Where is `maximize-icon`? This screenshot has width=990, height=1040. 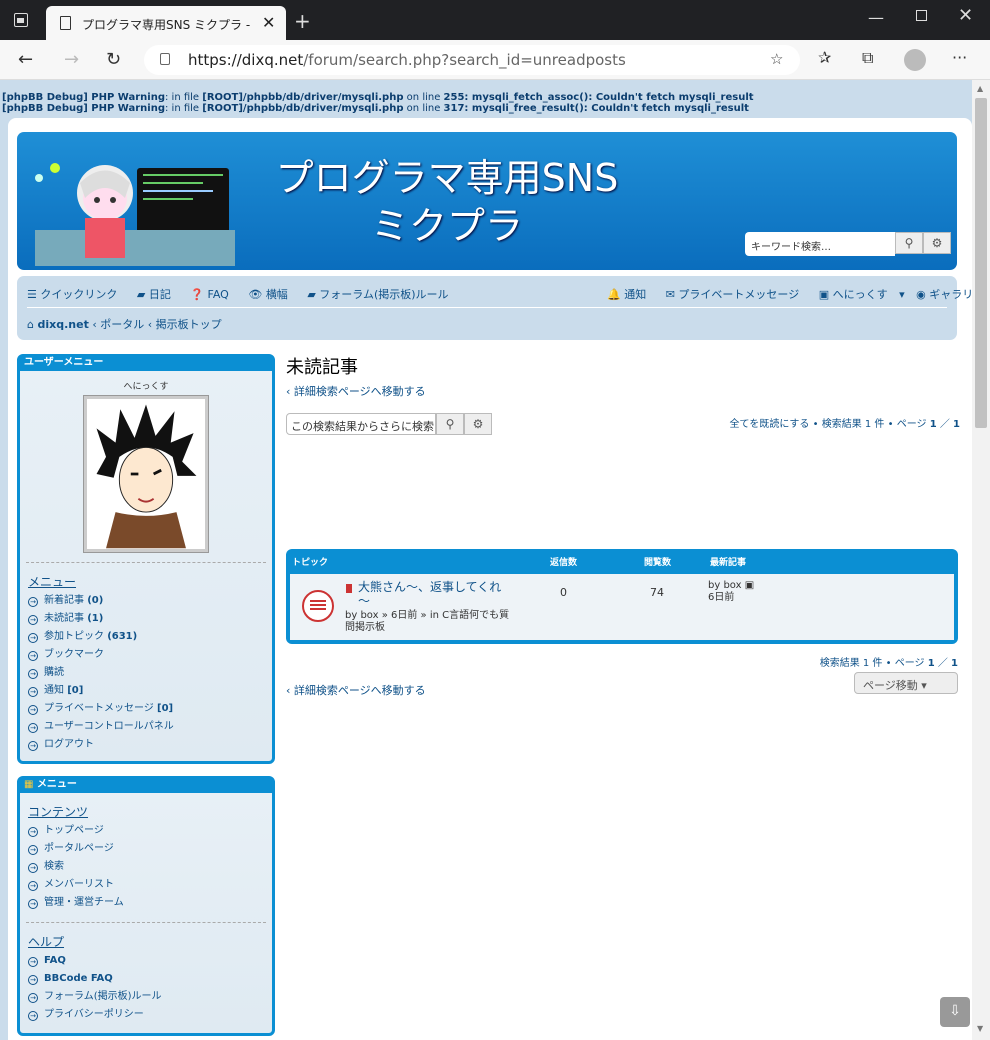 maximize-icon is located at coordinates (921, 15).